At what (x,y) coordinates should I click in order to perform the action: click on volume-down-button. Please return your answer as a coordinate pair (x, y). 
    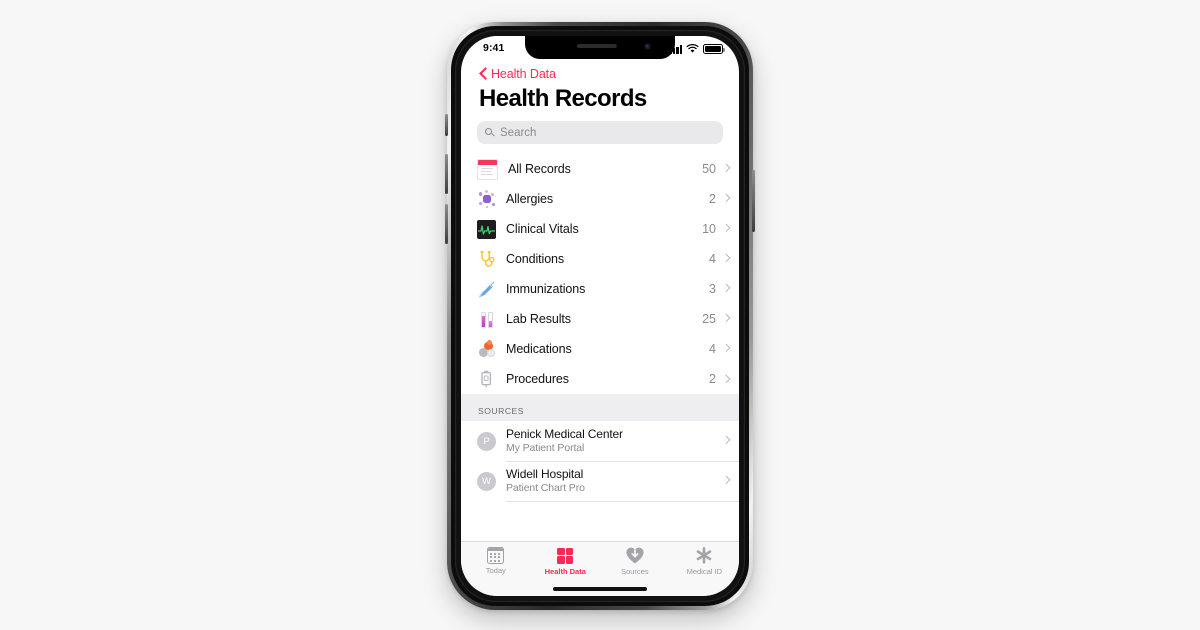
    Looking at the image, I should click on (446, 224).